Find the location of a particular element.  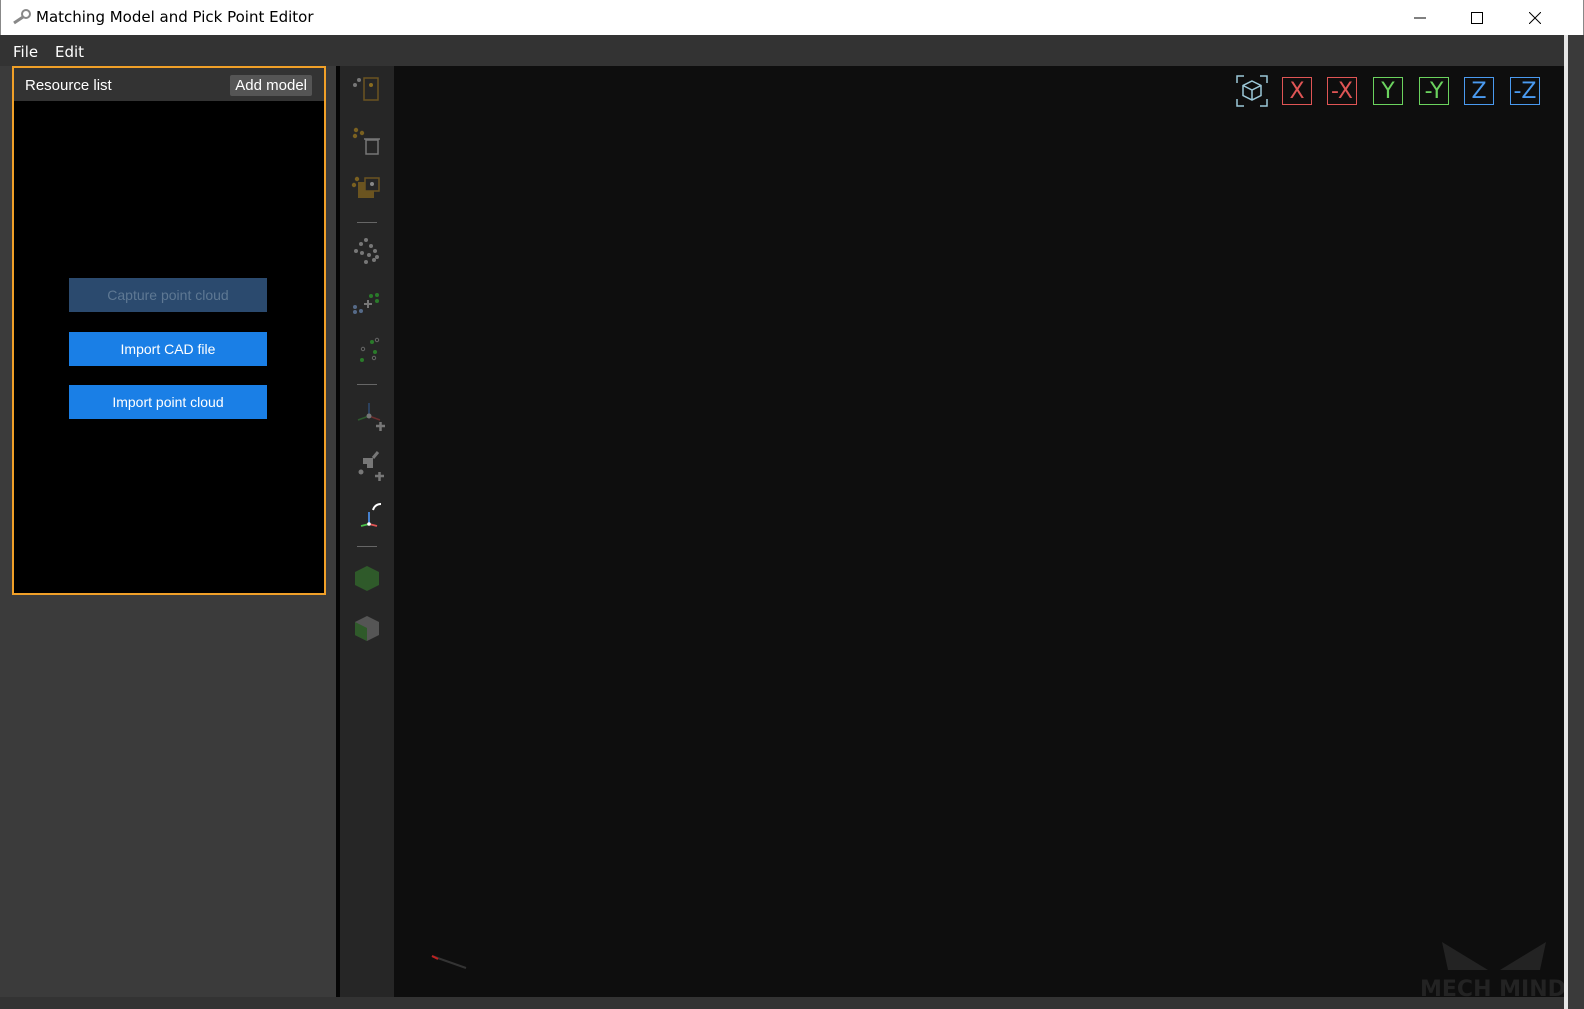

adjust-pose-icon is located at coordinates (367, 516).